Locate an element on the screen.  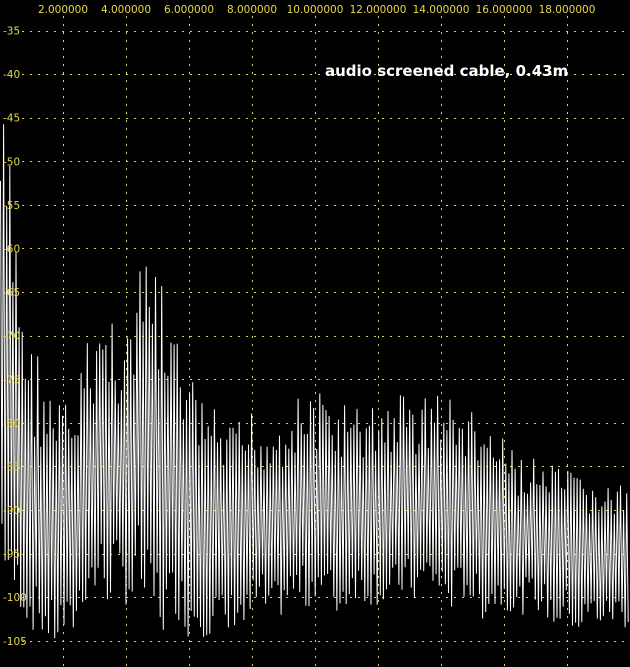
y-tick-label: -90 is located at coordinates (11, 511).